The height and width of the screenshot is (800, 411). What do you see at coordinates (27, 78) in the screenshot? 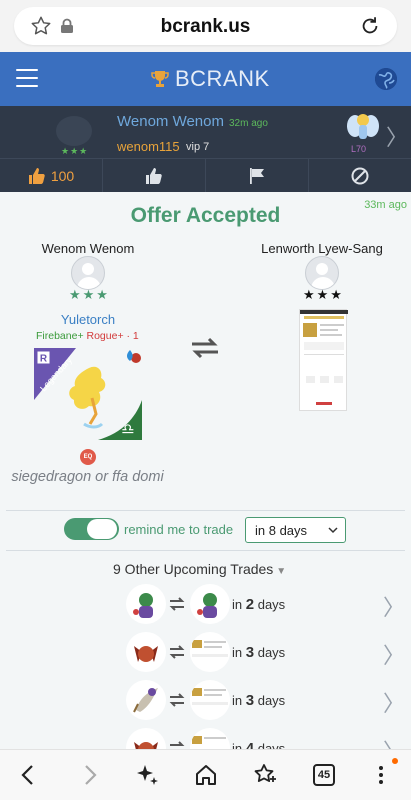
I see `menu-icon` at bounding box center [27, 78].